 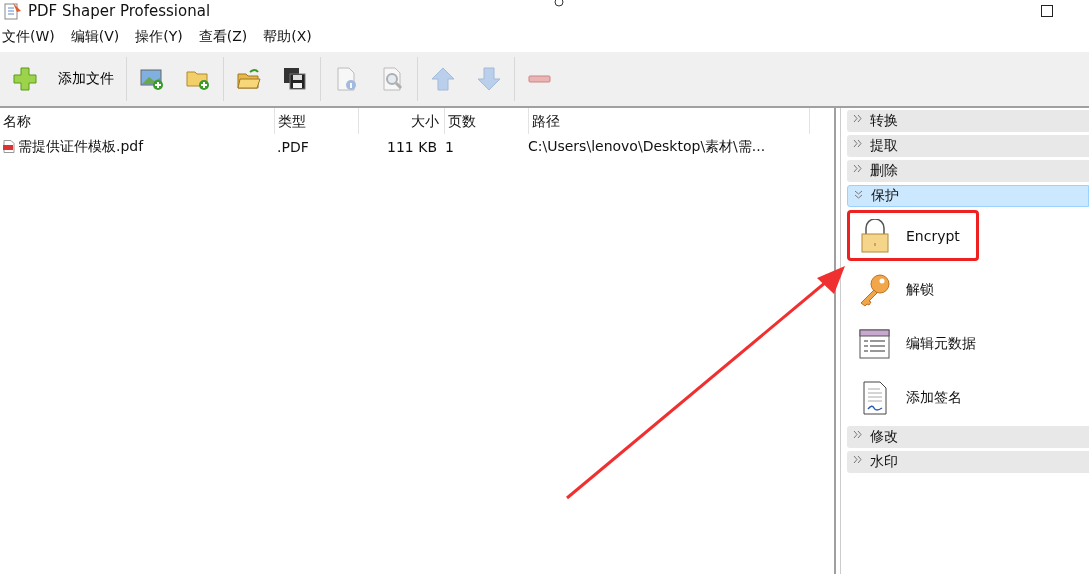 What do you see at coordinates (968, 171) in the screenshot?
I see `section-header: 删除` at bounding box center [968, 171].